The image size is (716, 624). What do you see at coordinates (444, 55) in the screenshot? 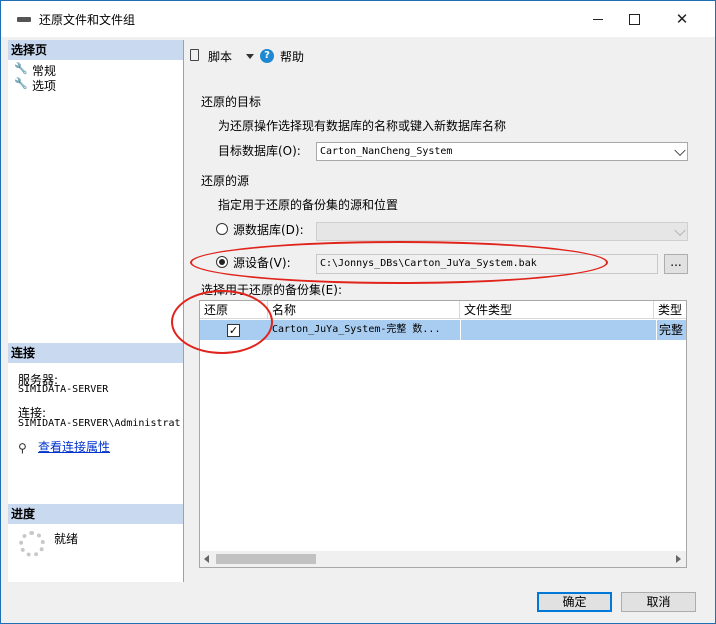
I see `toolbar: 脚本 ? 帮助` at bounding box center [444, 55].